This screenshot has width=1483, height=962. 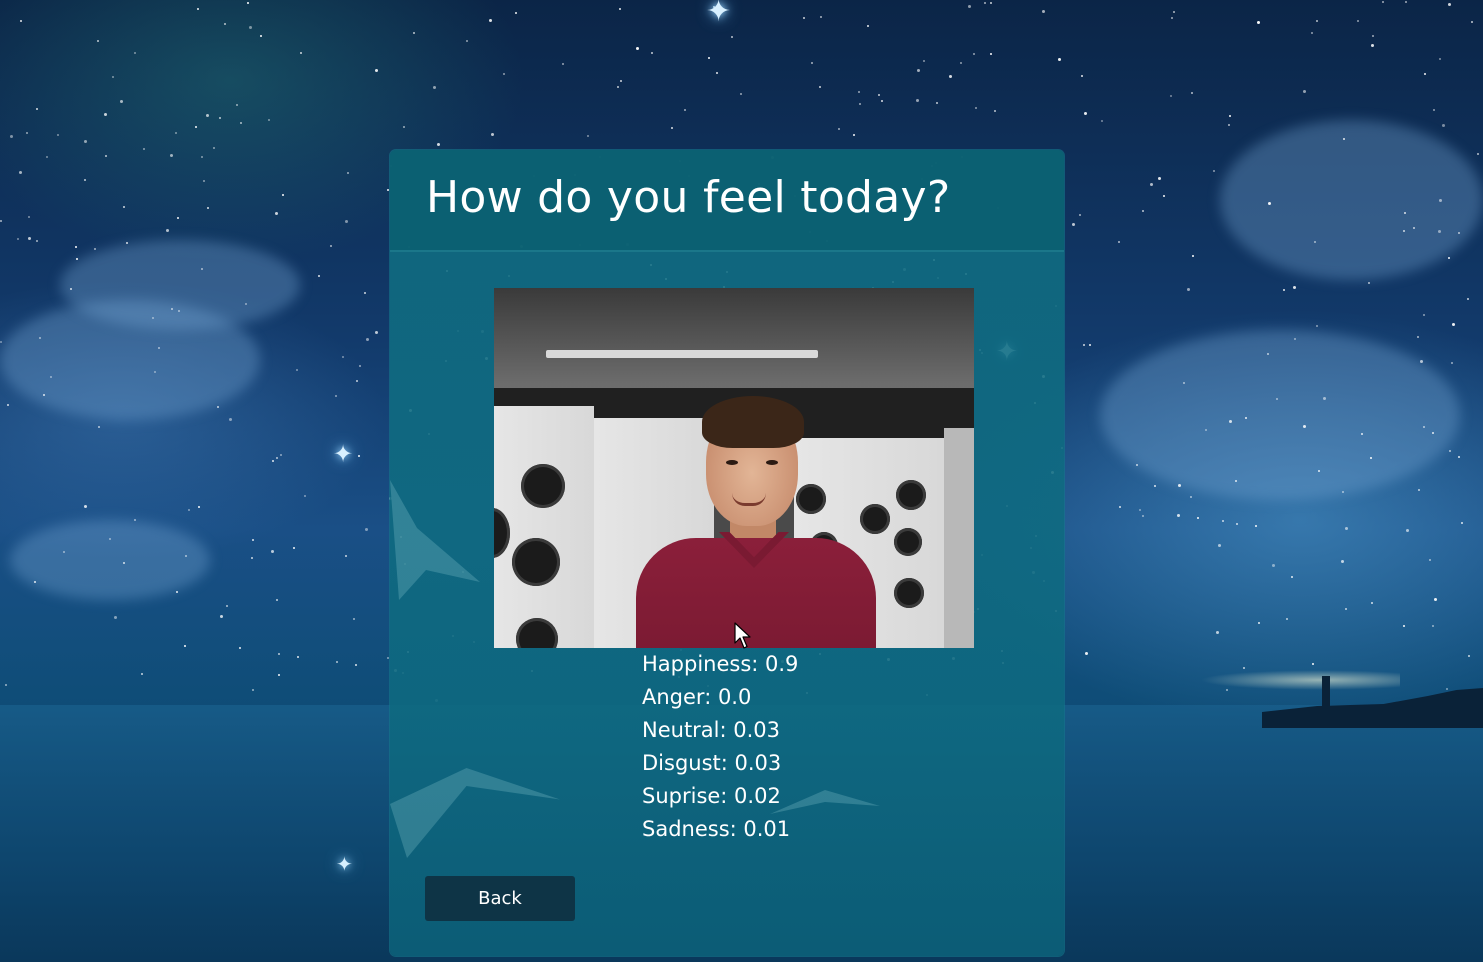 What do you see at coordinates (500, 898) in the screenshot?
I see `back-button: Back` at bounding box center [500, 898].